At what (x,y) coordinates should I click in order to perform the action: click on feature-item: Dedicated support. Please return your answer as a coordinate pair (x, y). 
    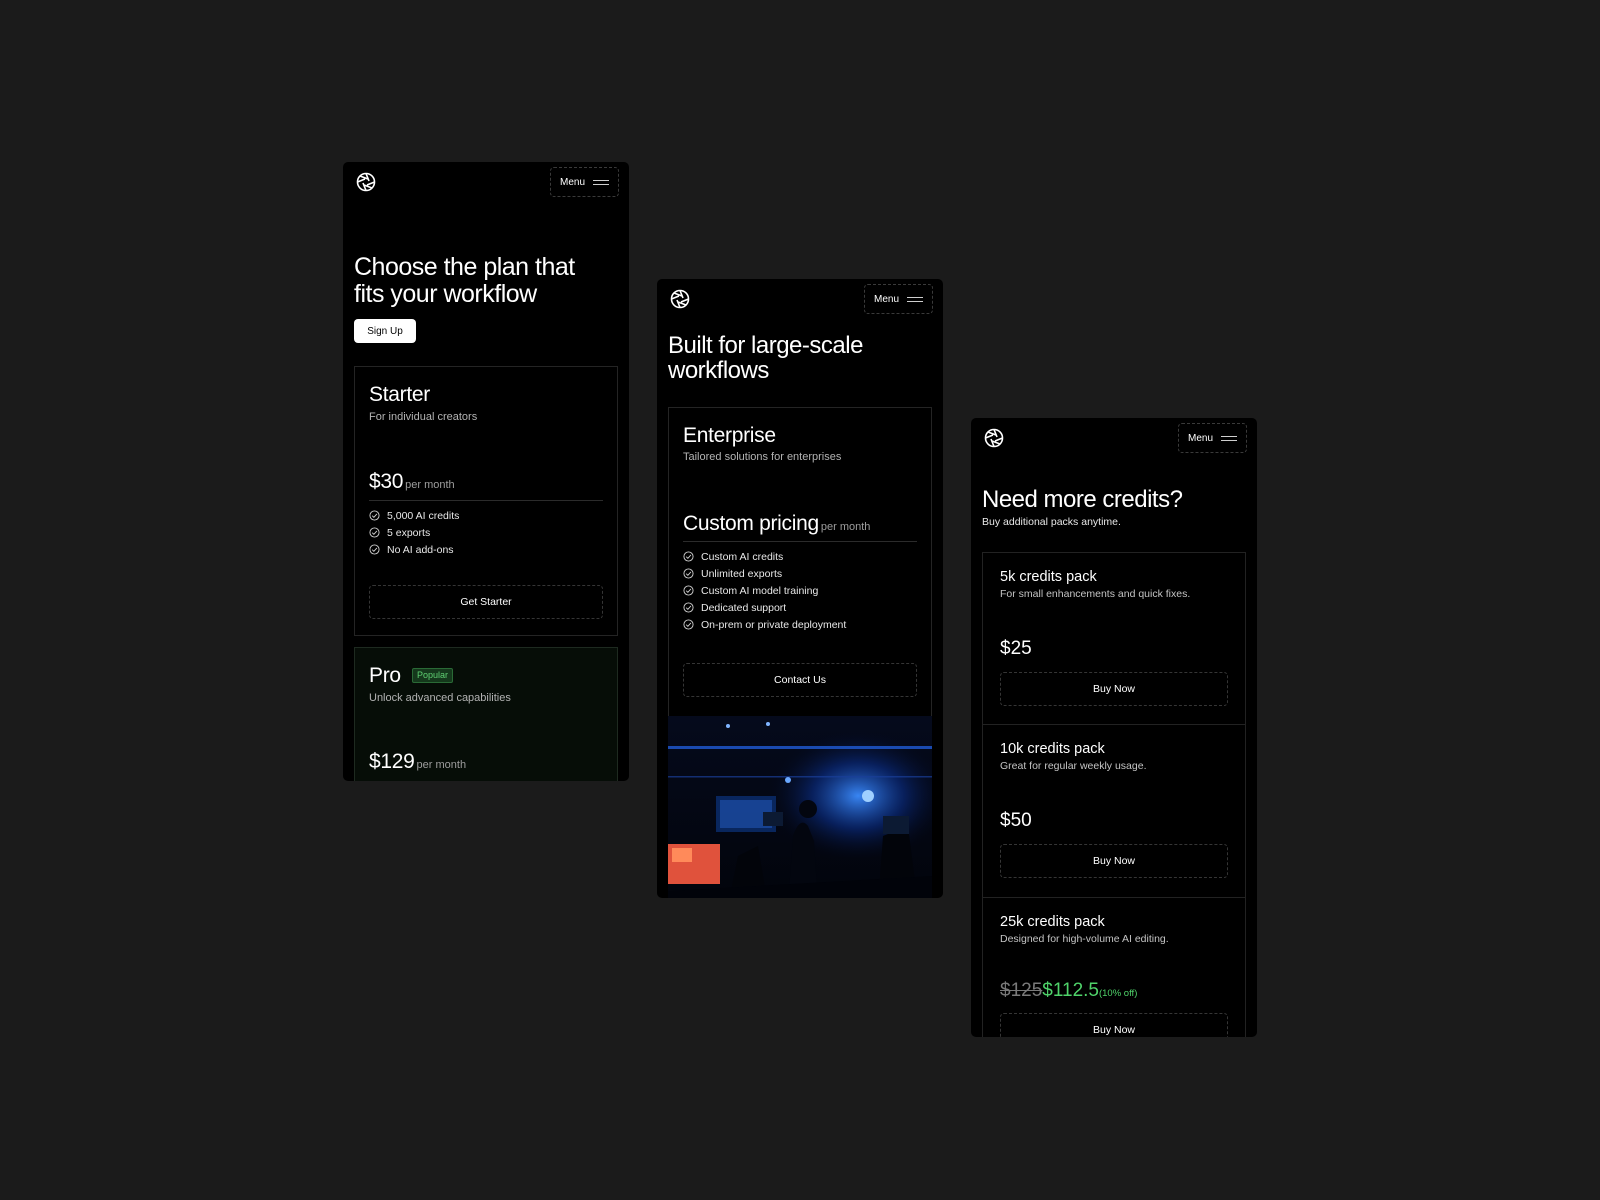
    Looking at the image, I should click on (764, 607).